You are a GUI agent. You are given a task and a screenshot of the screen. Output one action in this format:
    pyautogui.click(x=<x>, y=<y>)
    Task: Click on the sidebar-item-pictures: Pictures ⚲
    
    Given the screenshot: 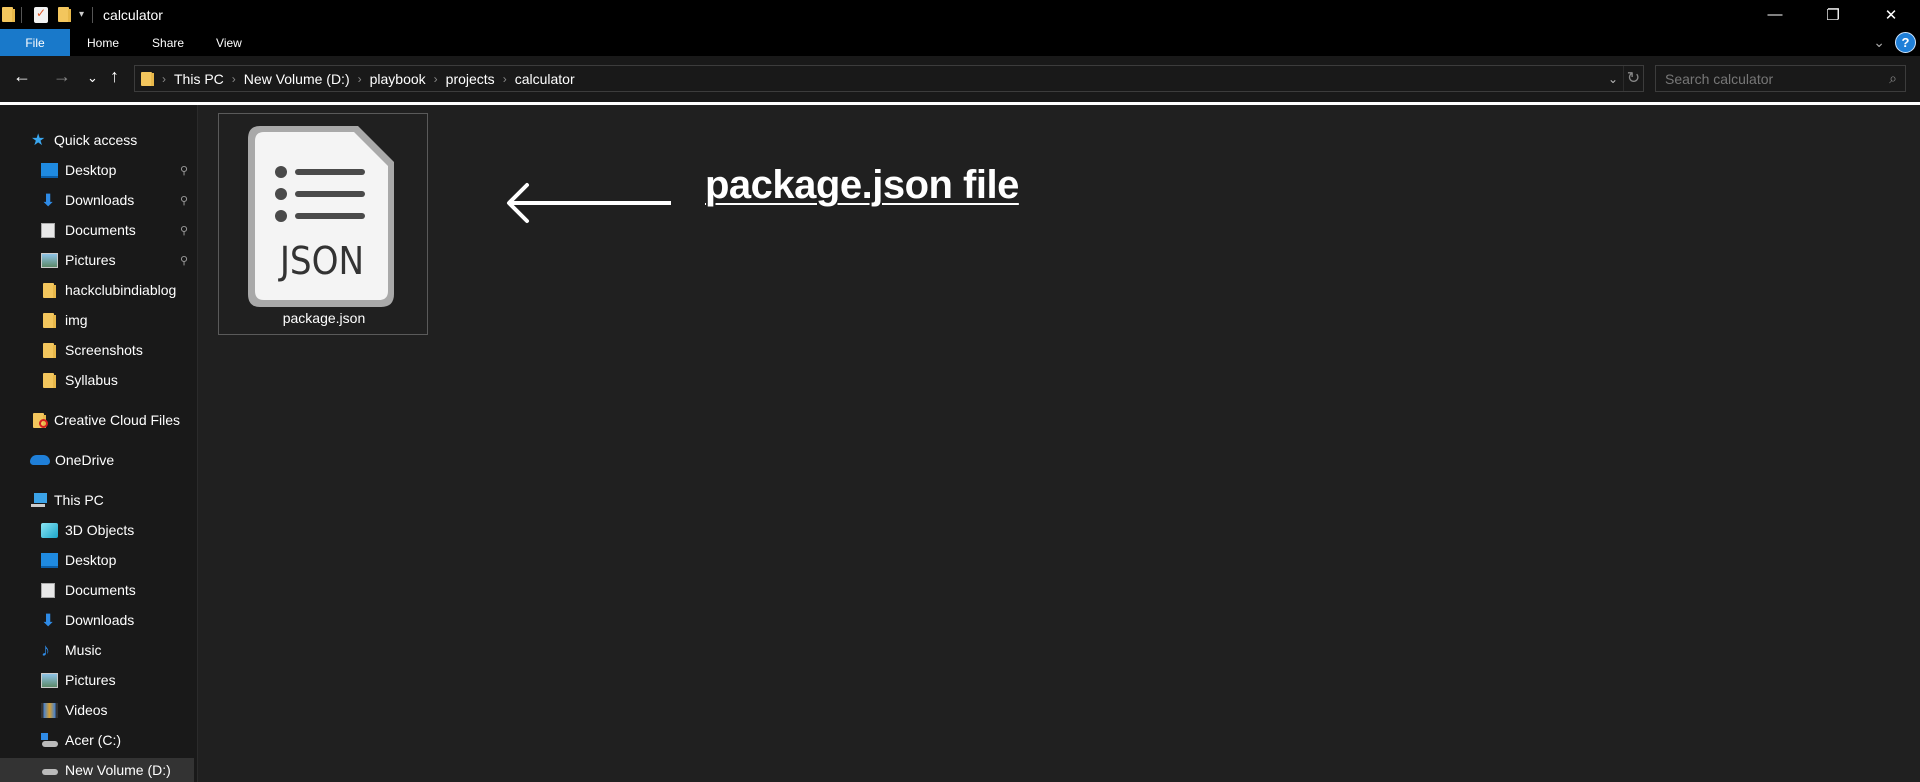 What is the action you would take?
    pyautogui.click(x=97, y=260)
    